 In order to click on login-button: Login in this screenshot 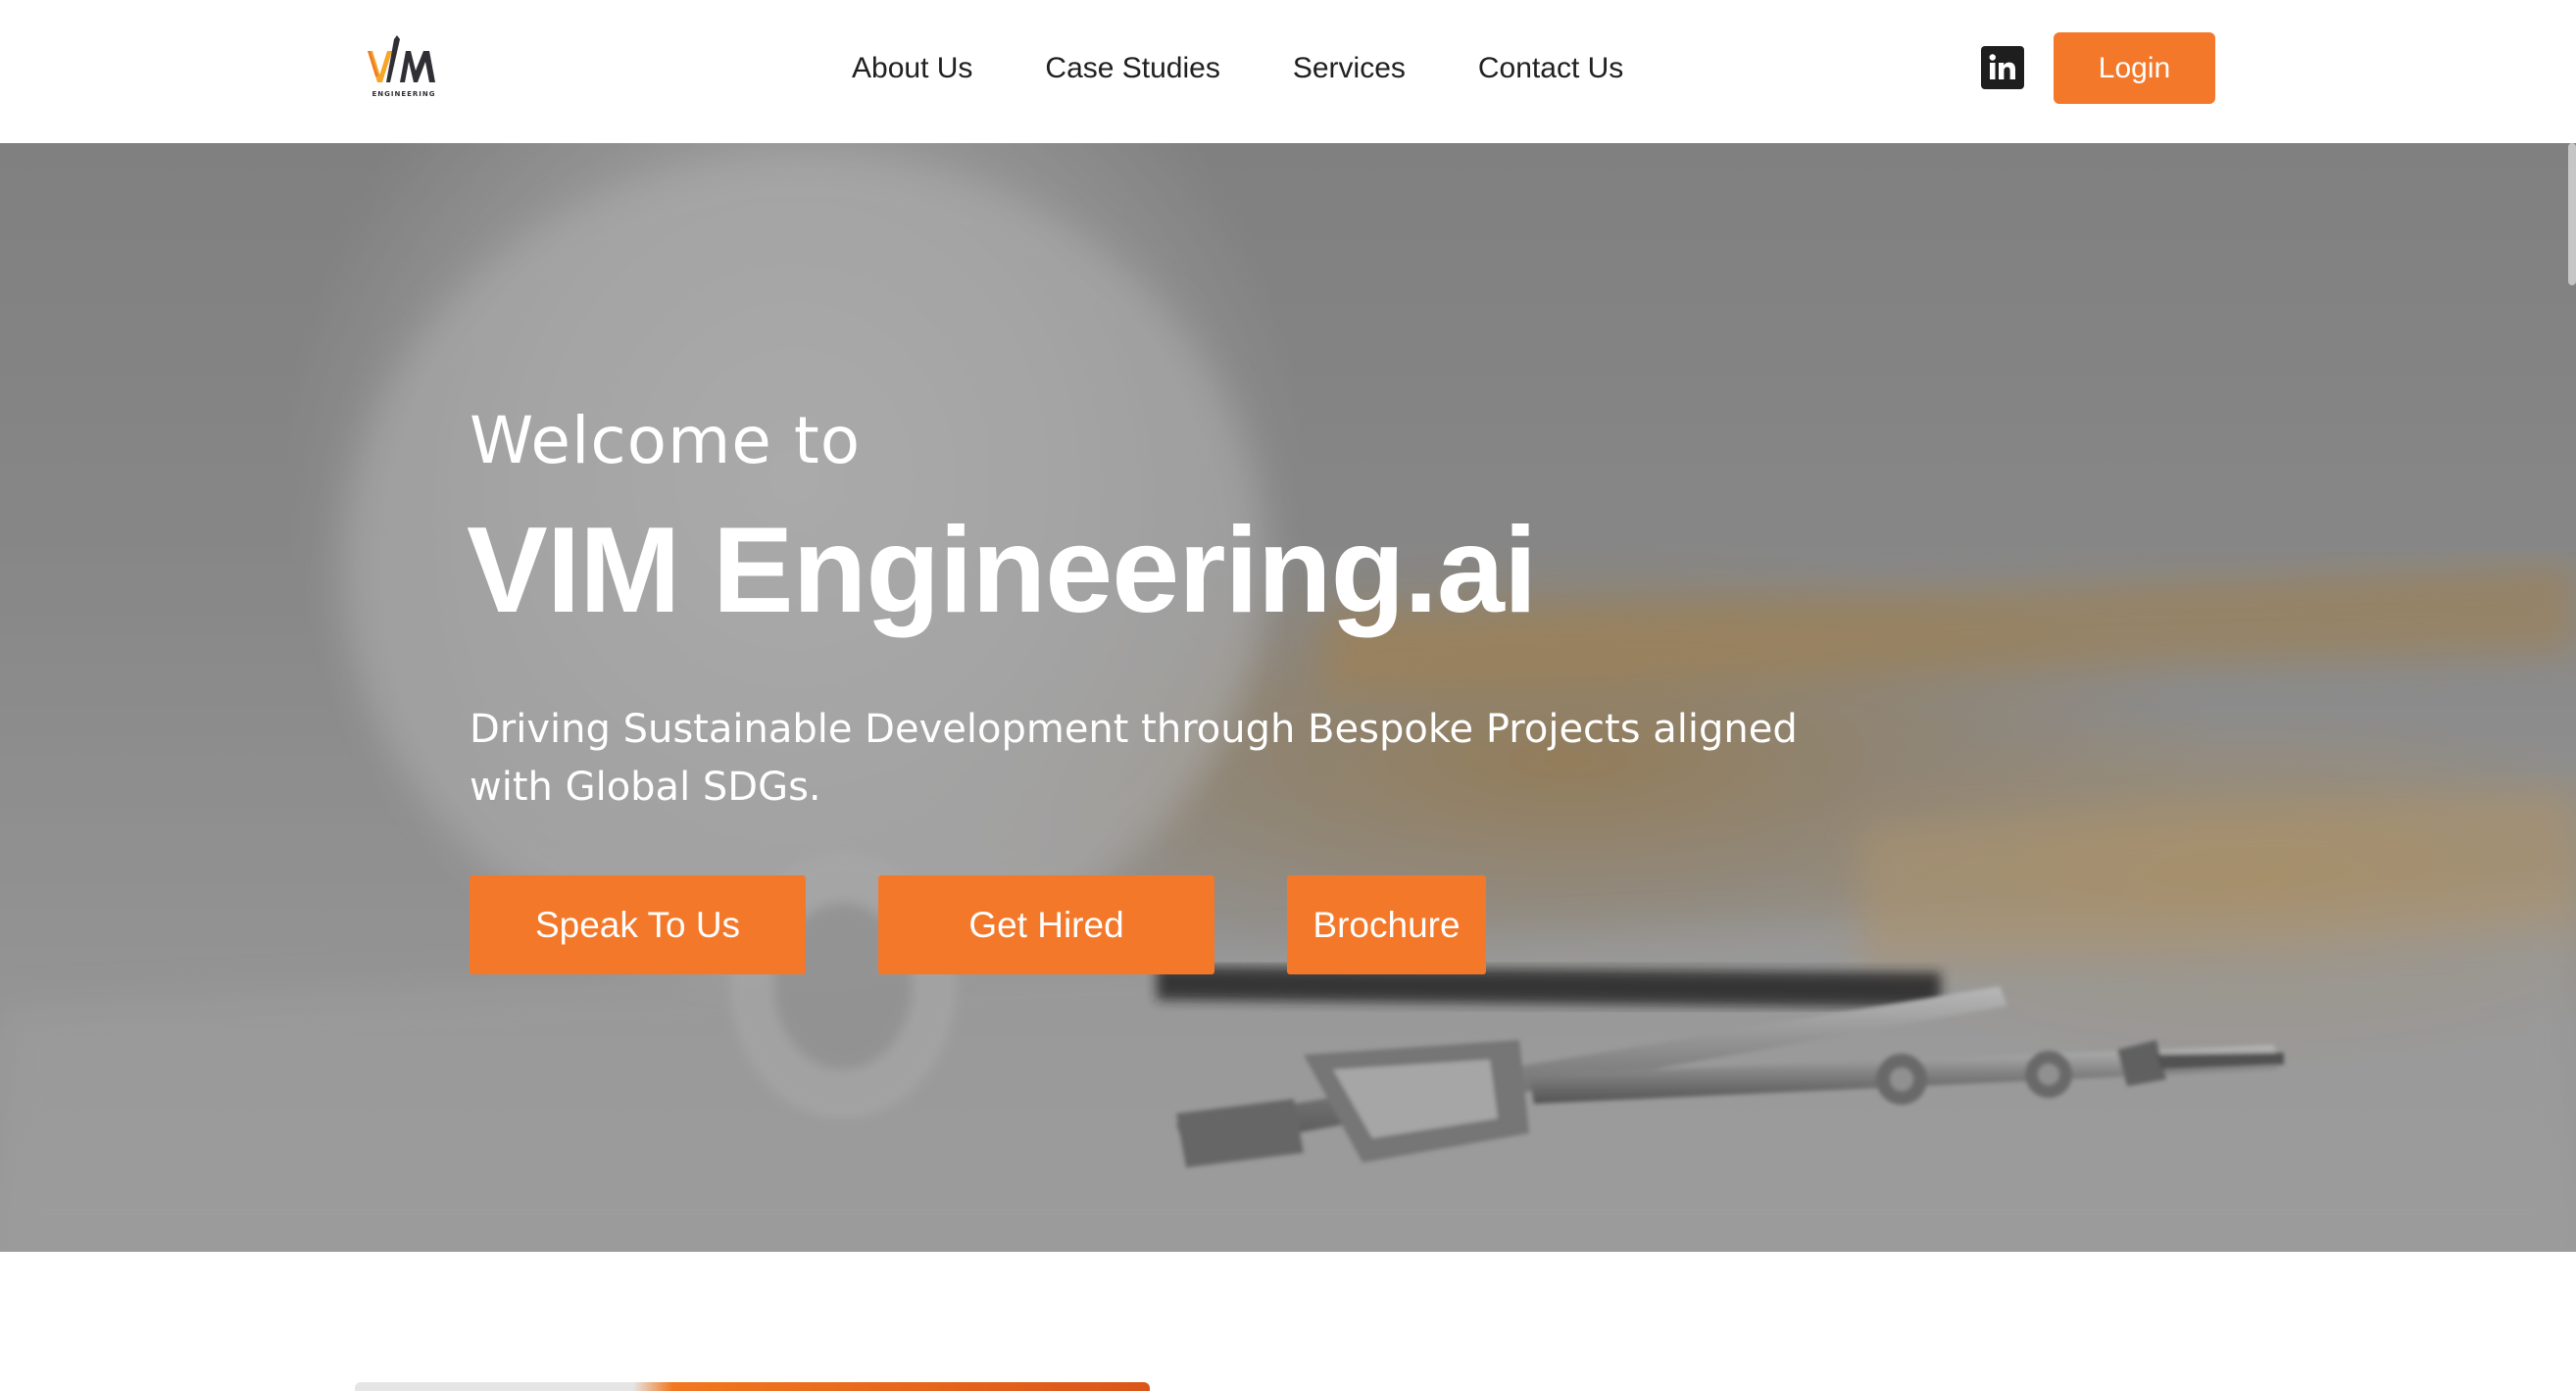, I will do `click(2134, 68)`.